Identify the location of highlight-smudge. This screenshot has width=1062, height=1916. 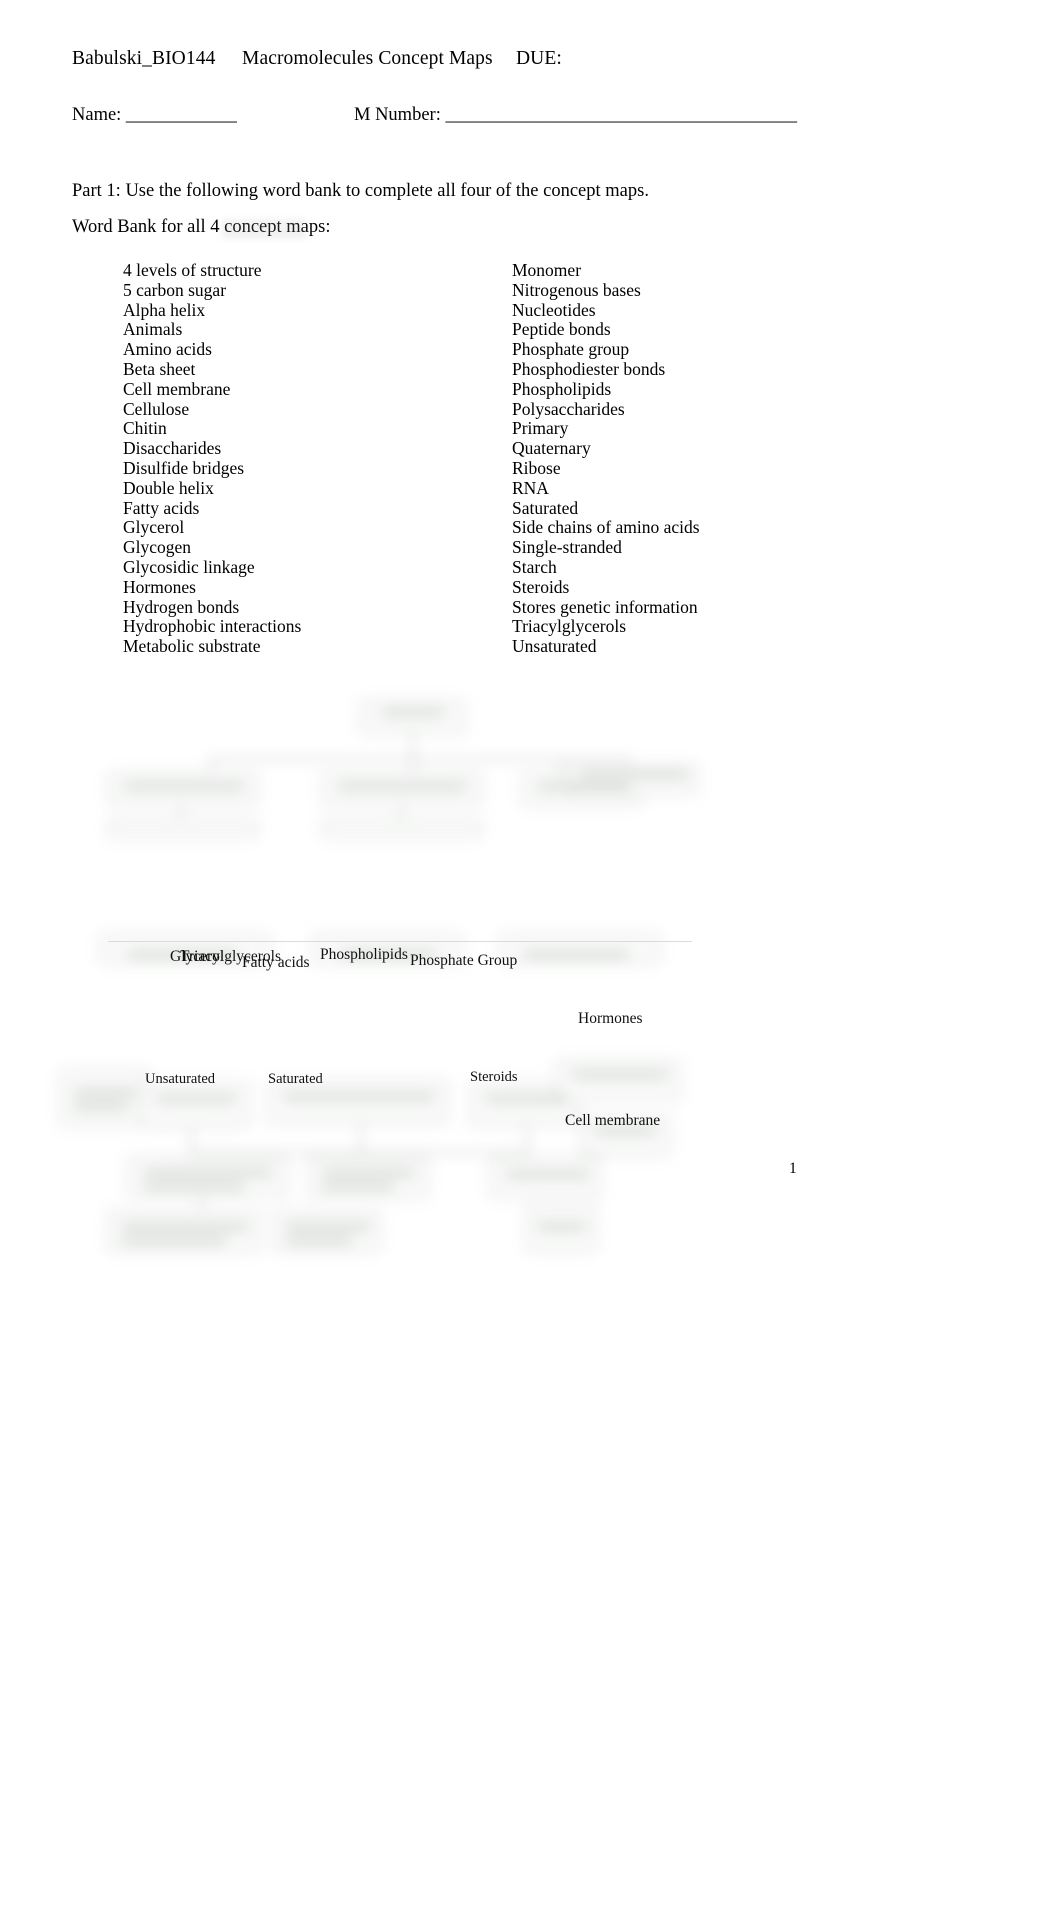
(264, 229).